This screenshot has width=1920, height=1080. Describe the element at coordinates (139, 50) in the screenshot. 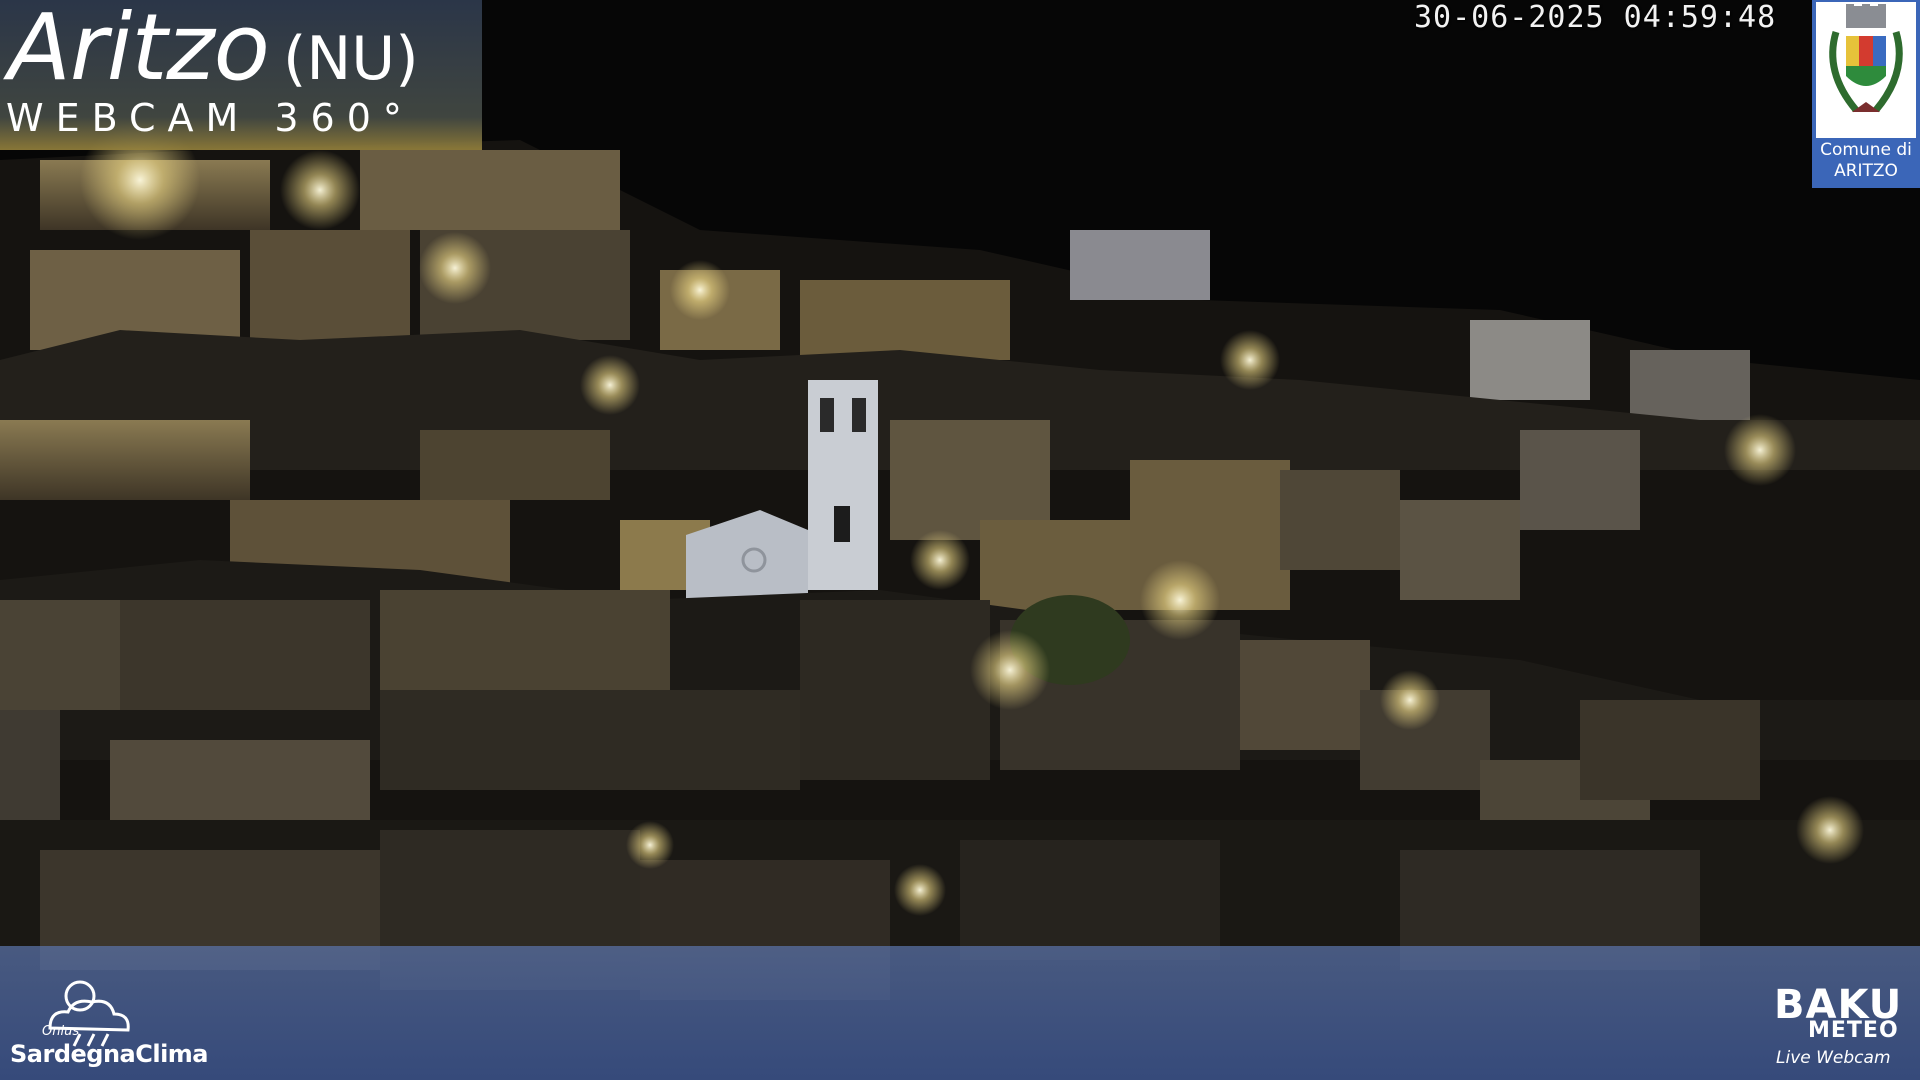

I see `town-name: Aritzo` at that location.